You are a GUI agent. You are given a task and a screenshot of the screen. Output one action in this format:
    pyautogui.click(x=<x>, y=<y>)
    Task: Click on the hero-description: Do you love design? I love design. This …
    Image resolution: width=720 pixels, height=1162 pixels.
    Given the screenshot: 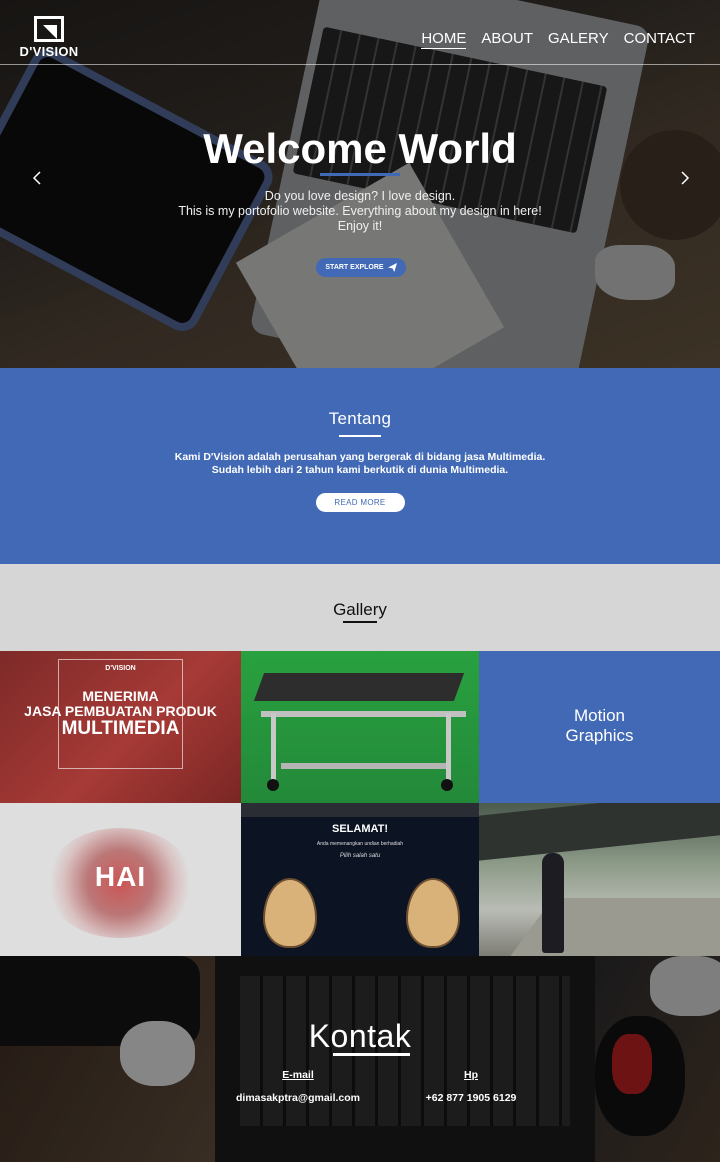 What is the action you would take?
    pyautogui.click(x=360, y=211)
    